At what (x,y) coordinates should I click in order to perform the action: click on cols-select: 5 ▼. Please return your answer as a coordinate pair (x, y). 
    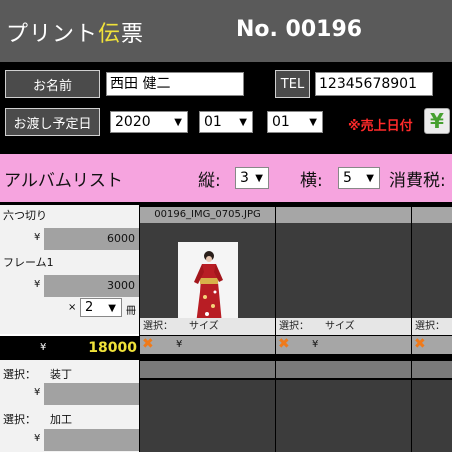
    Looking at the image, I should click on (359, 178).